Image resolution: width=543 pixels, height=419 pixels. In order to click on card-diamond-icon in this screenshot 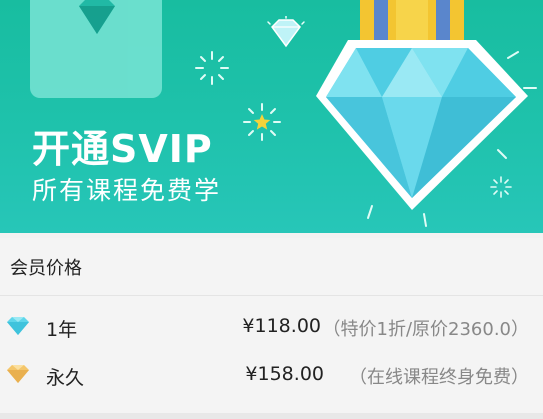, I will do `click(97, 17)`.